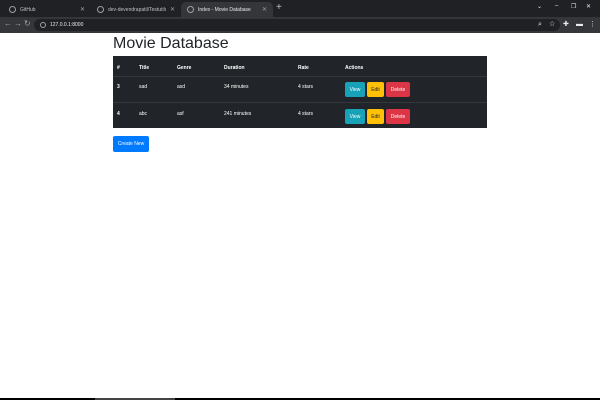  I want to click on cell-duration: 241 minutes, so click(238, 114).